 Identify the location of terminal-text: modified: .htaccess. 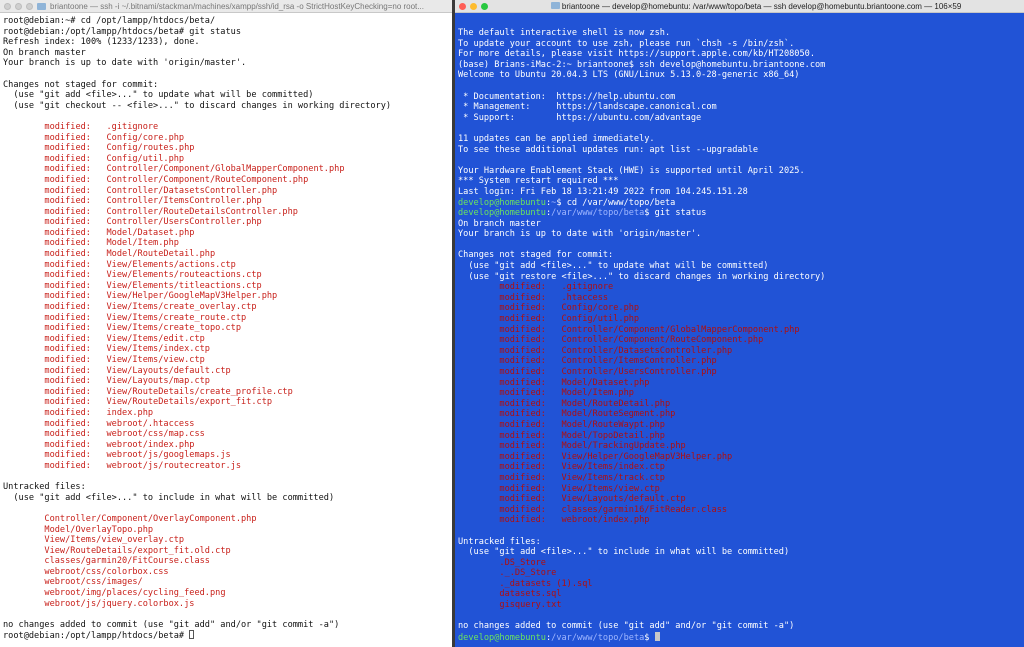
(533, 297).